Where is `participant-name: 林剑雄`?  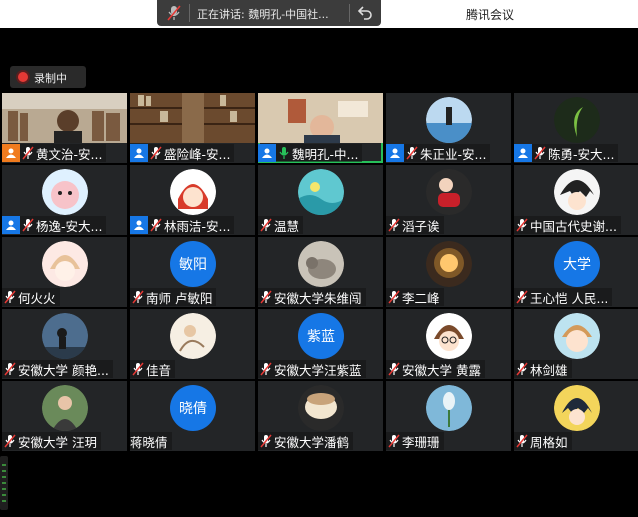 participant-name: 林剑雄 is located at coordinates (549, 370).